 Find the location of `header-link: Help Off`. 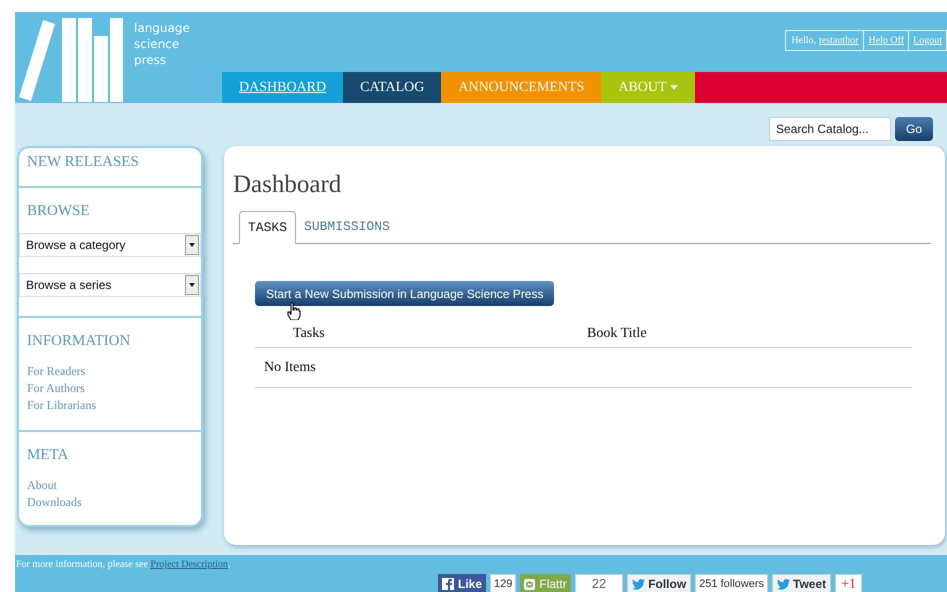

header-link: Help Off is located at coordinates (887, 40).